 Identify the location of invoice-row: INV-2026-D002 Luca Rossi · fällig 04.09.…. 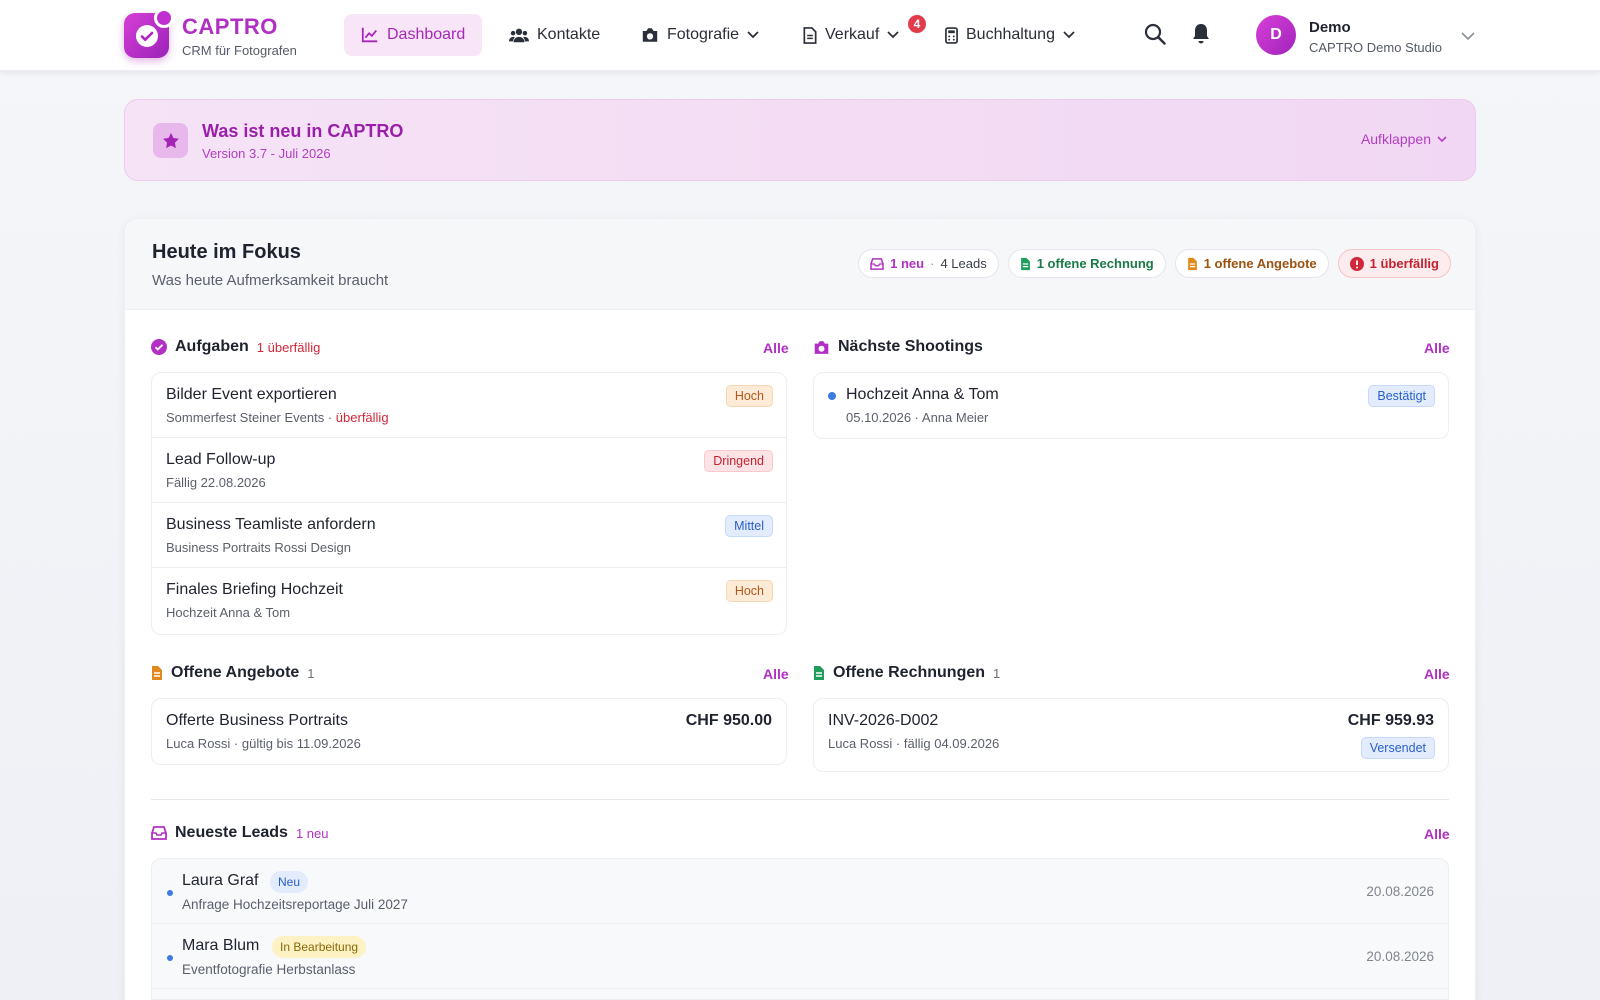
(1131, 735).